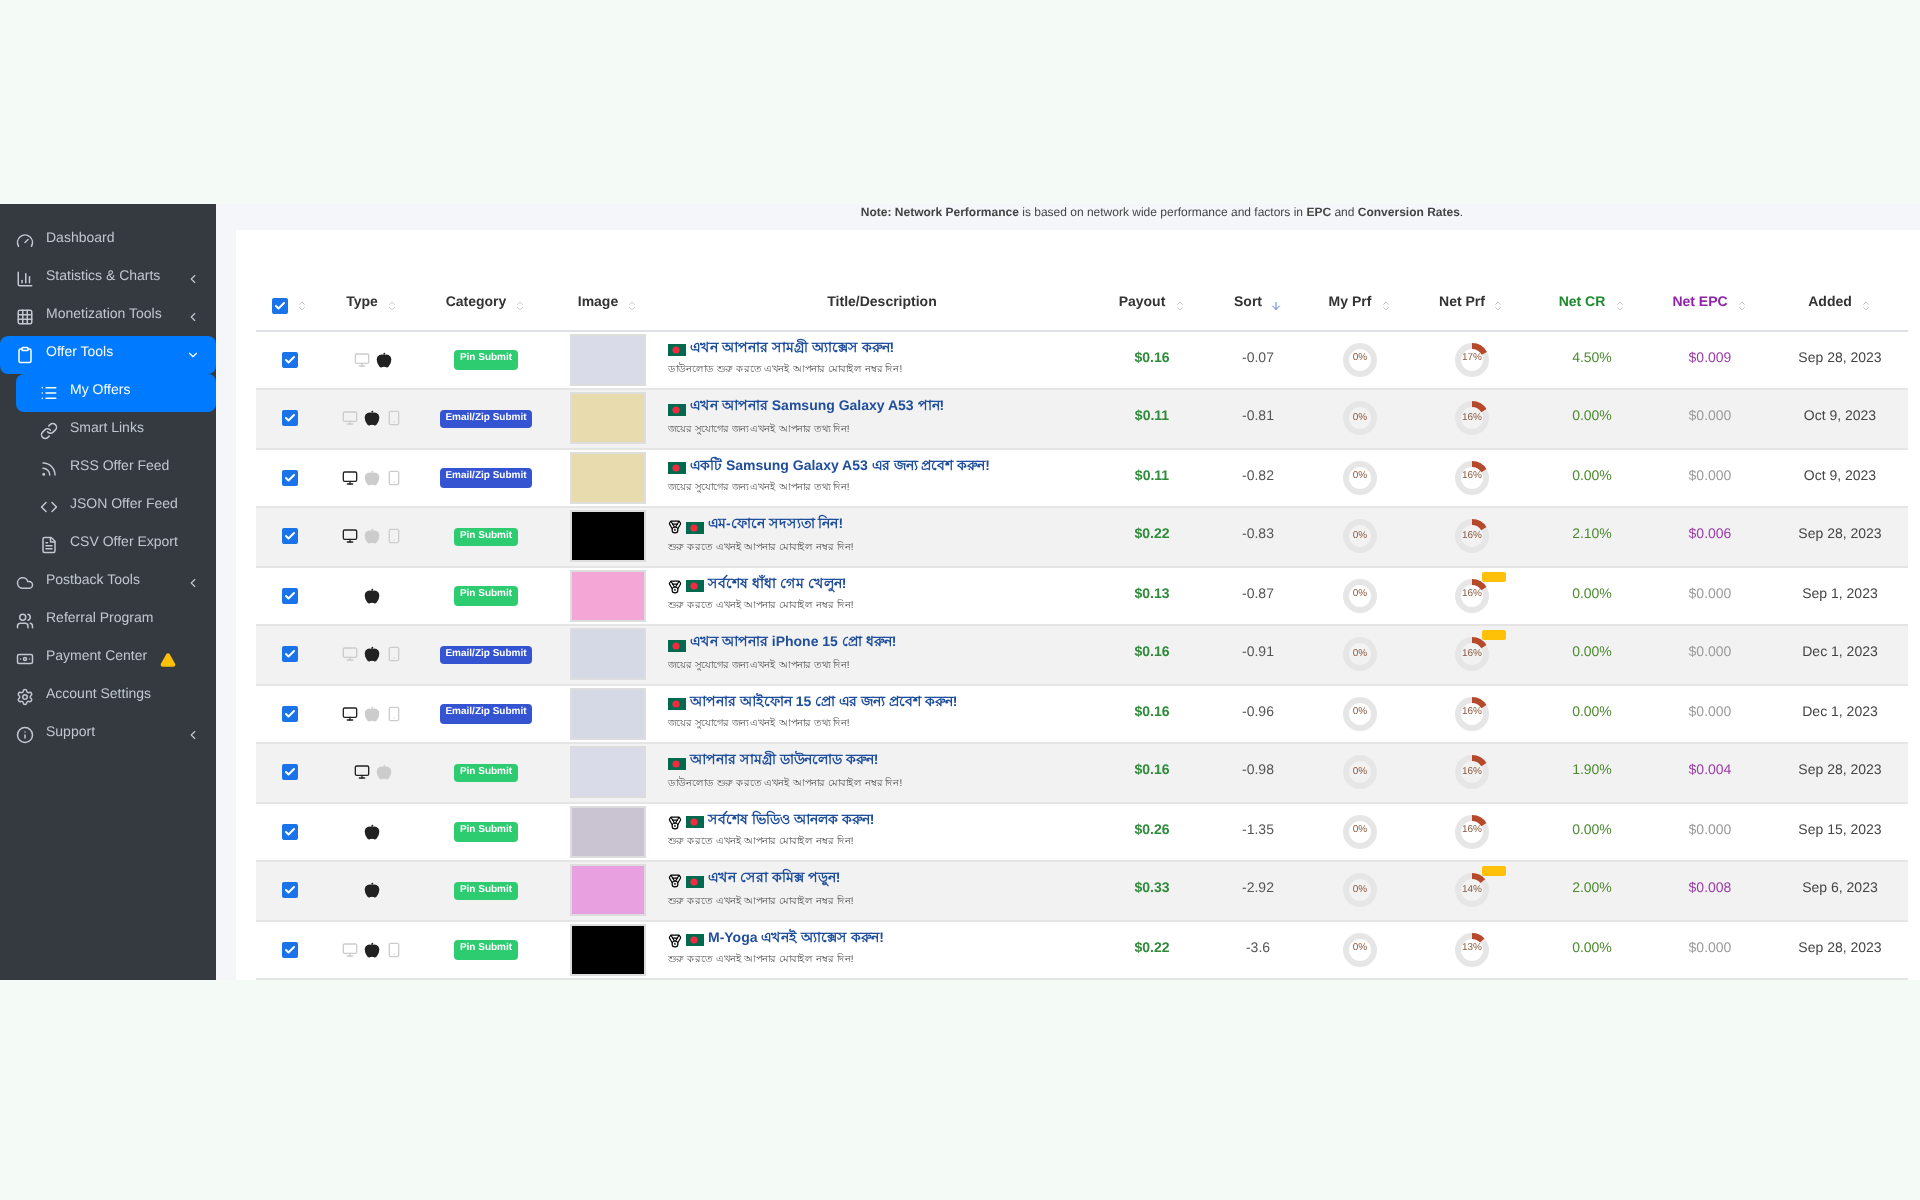 The height and width of the screenshot is (1200, 1920). I want to click on users-icon, so click(25, 621).